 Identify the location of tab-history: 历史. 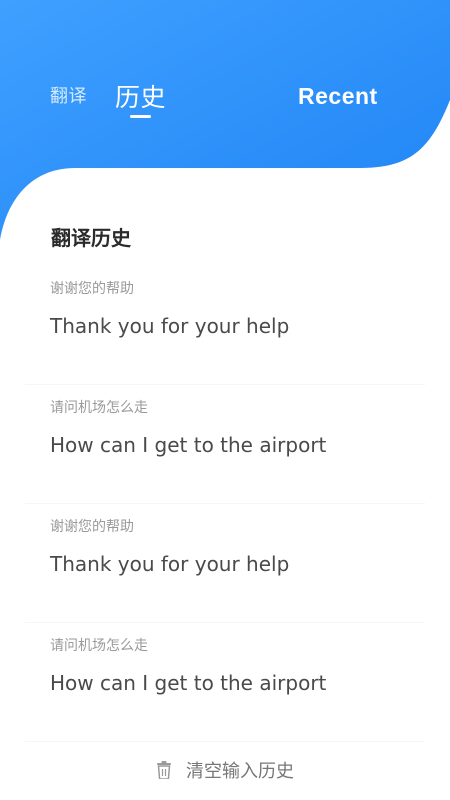
(140, 96).